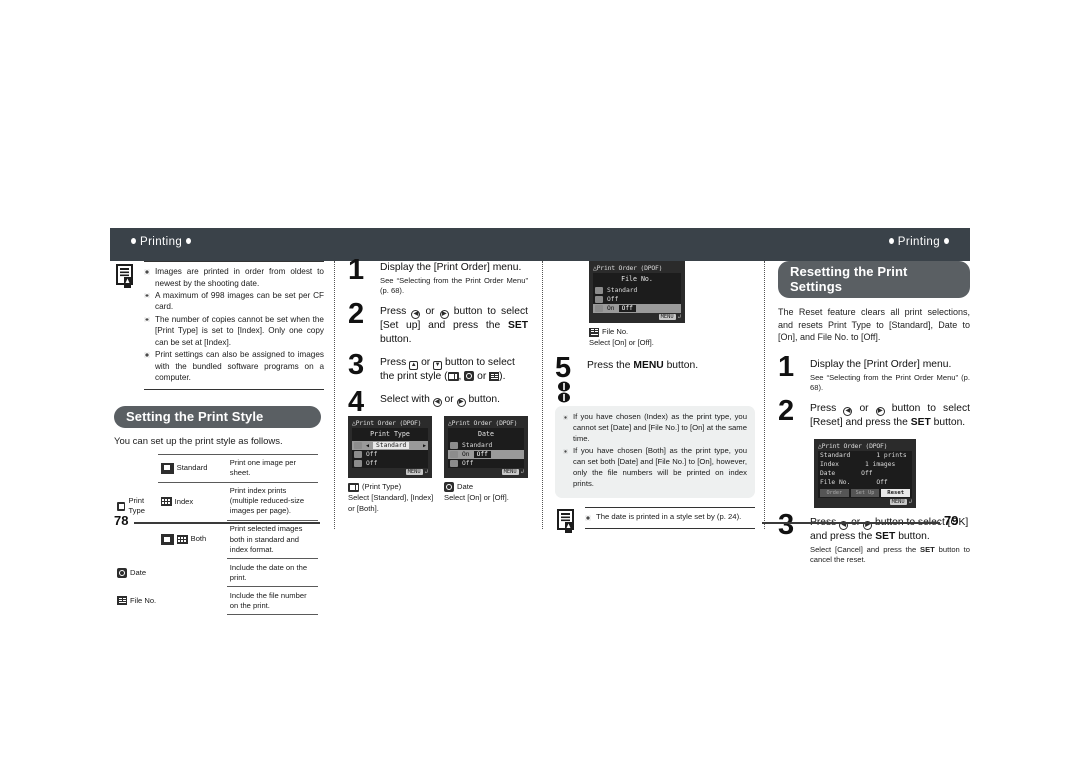 The width and height of the screenshot is (1080, 763). Describe the element at coordinates (896, 493) in the screenshot. I see `lcd-button-reset: Reset` at that location.